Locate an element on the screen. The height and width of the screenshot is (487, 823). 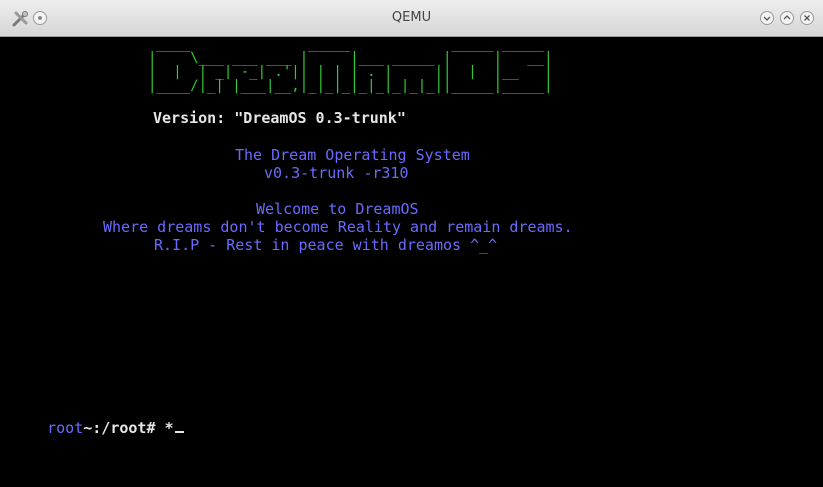
prompt-path: ~:/root# is located at coordinates (124, 428).